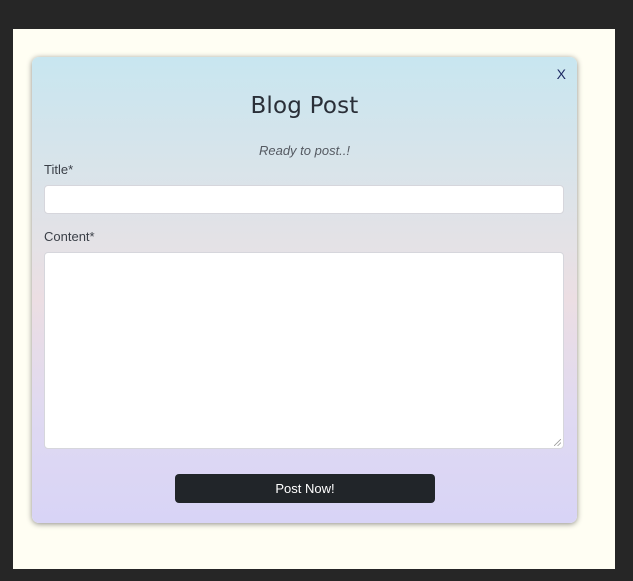 The height and width of the screenshot is (581, 633). What do you see at coordinates (304, 150) in the screenshot?
I see `modal-subtitle: Ready to post..!` at bounding box center [304, 150].